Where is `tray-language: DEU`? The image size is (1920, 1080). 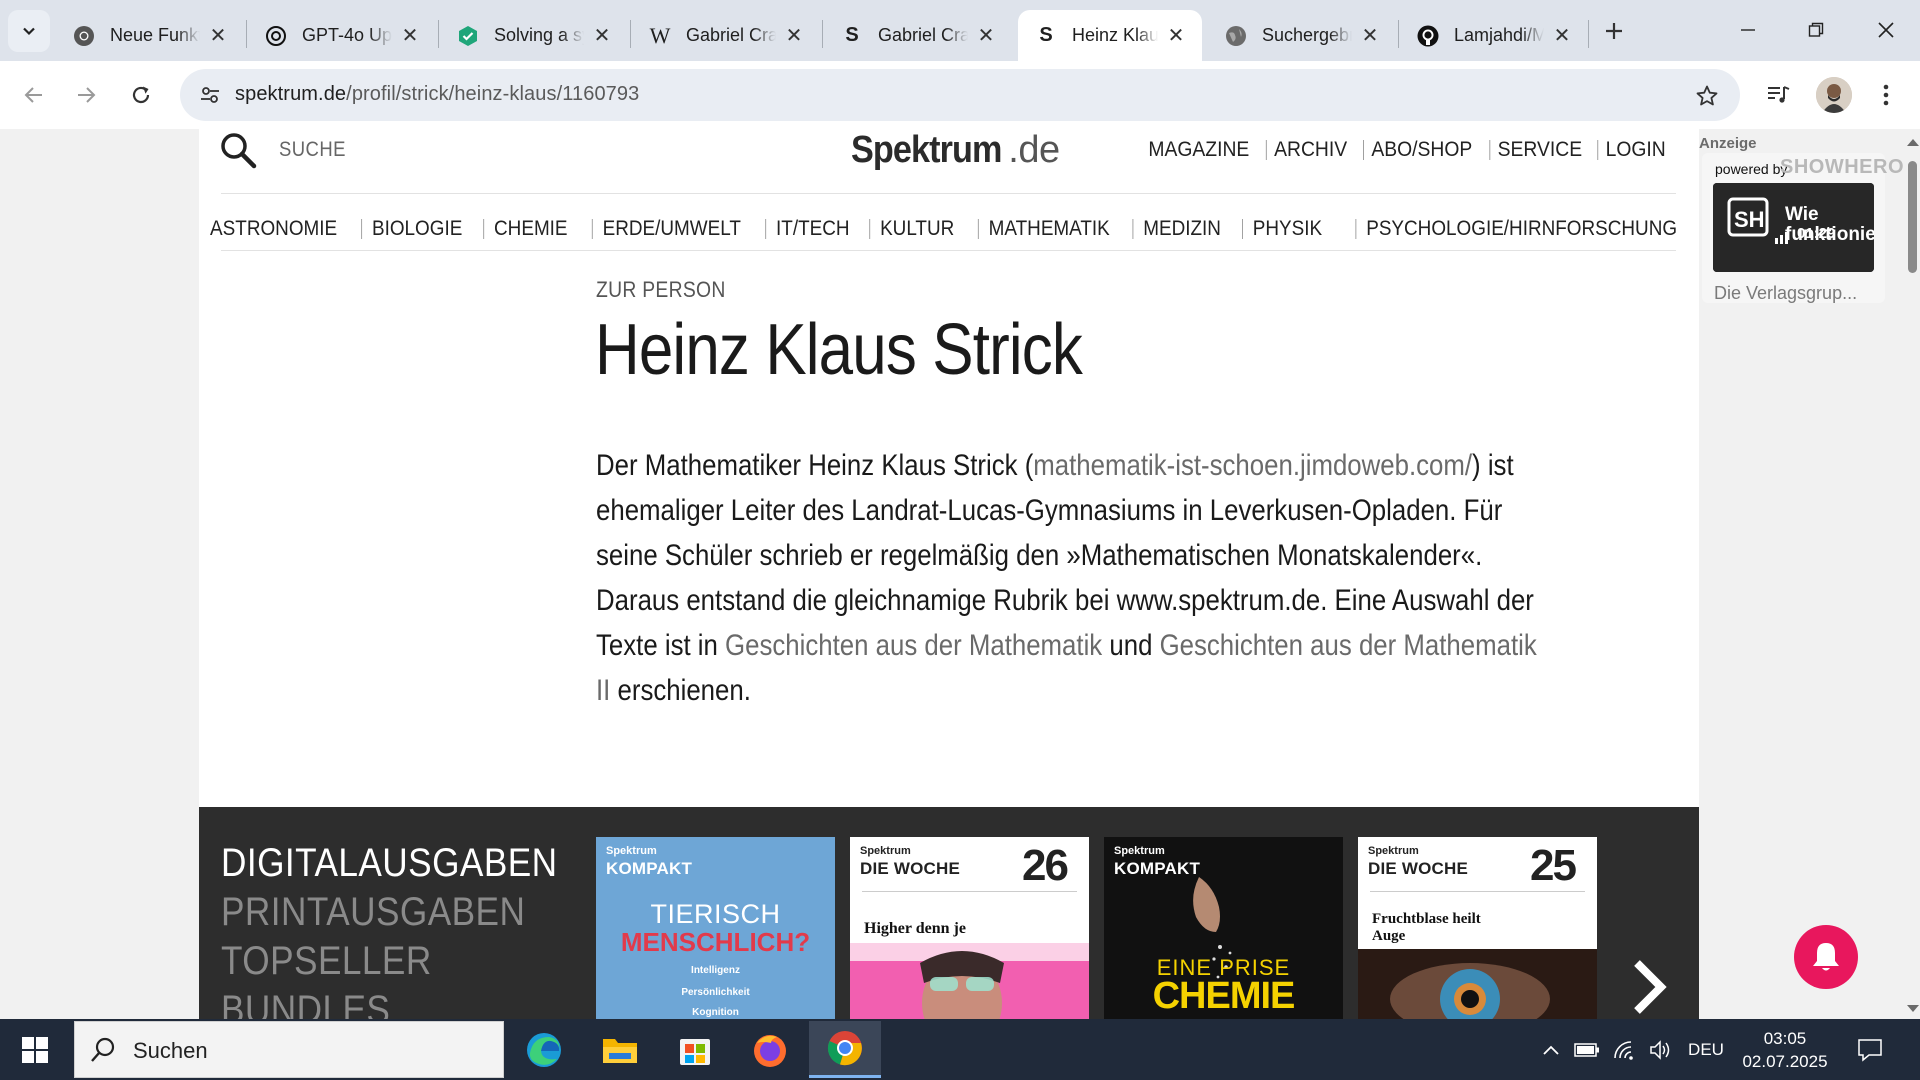 tray-language: DEU is located at coordinates (1706, 1049).